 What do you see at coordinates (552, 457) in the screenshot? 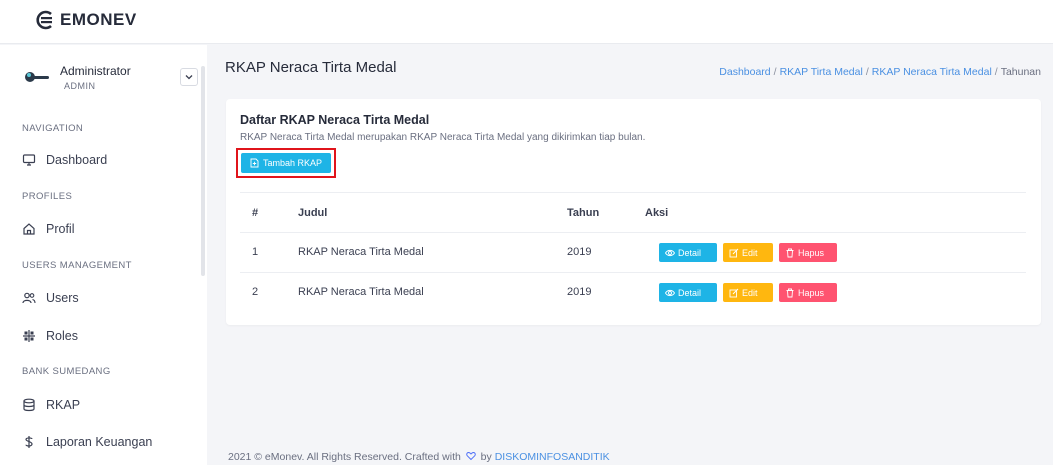
I see `footer-link: DISKOMINFOSANDITIK` at bounding box center [552, 457].